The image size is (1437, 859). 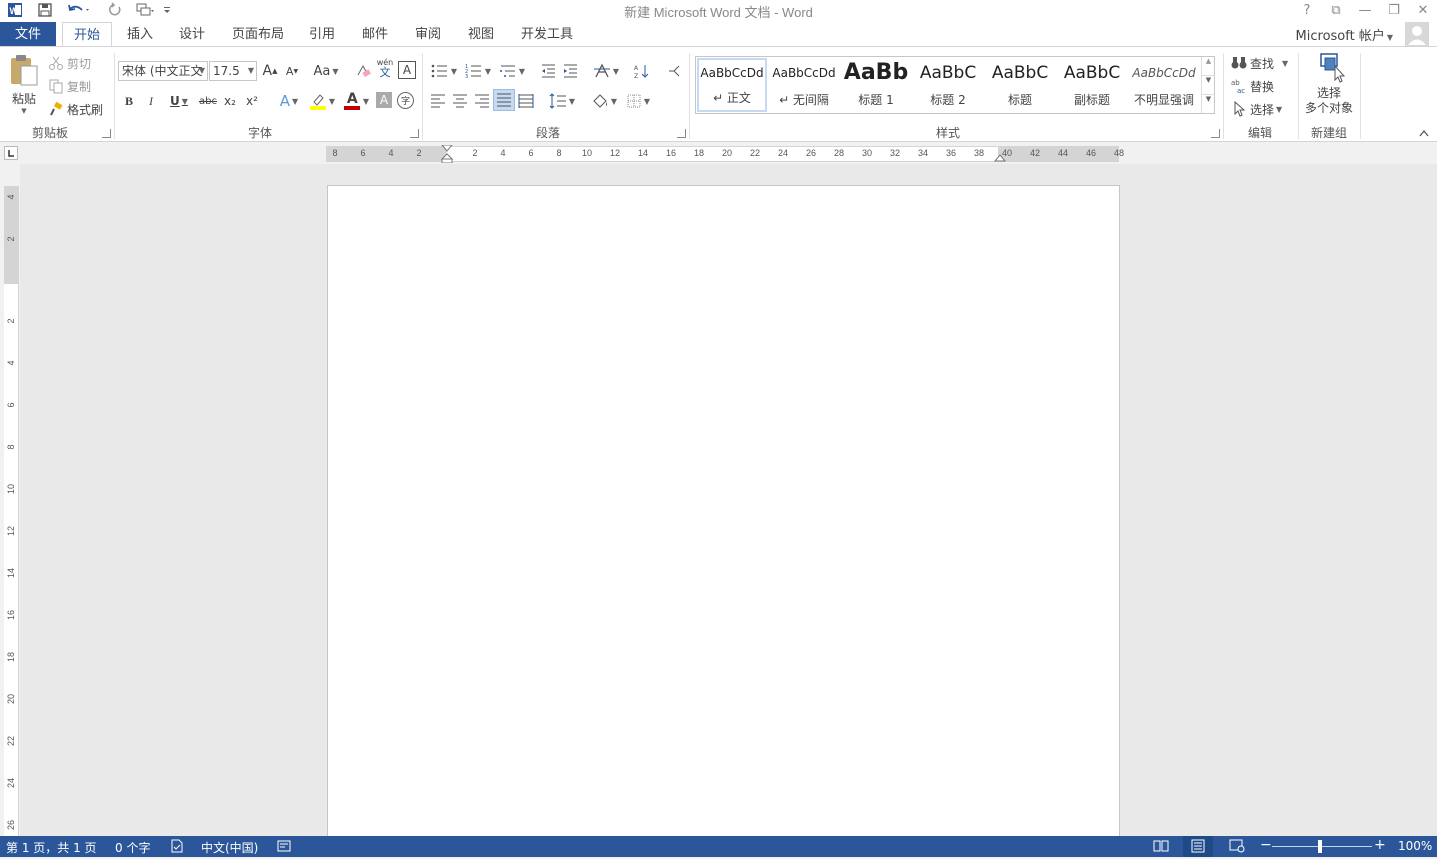 I want to click on collapse-ribbon-icon, so click(x=1424, y=132).